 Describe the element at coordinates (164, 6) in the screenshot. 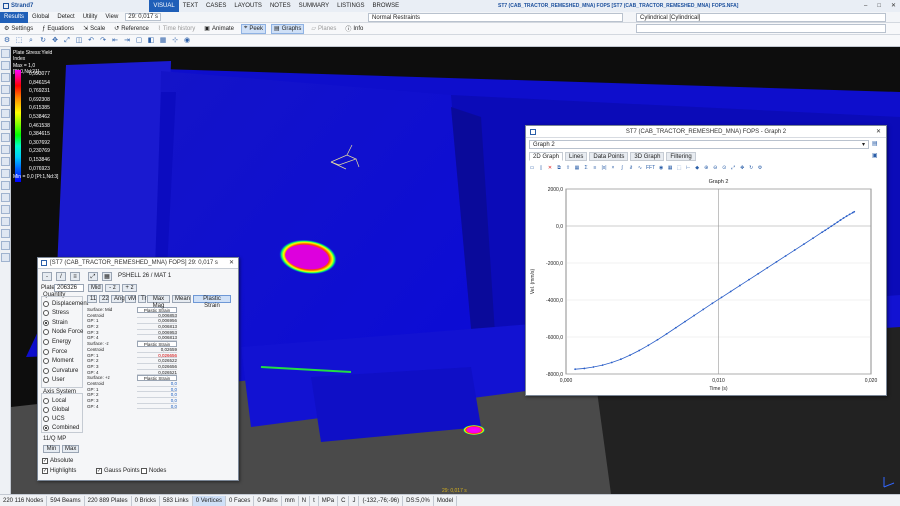

I see `ribbon-tab-visual: VISUAL` at that location.